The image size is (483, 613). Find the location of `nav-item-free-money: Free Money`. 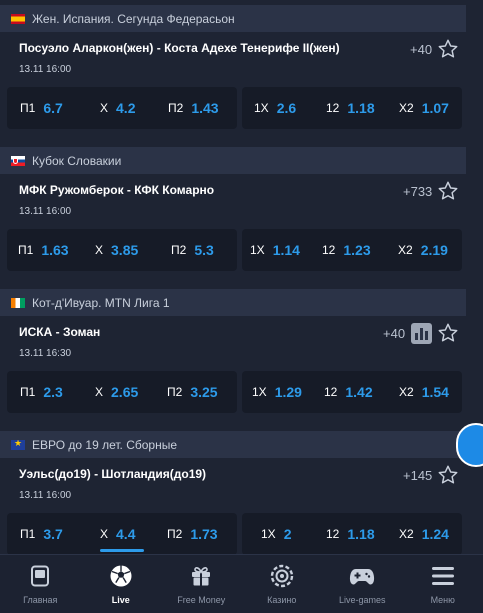

nav-item-free-money: Free Money is located at coordinates (201, 584).